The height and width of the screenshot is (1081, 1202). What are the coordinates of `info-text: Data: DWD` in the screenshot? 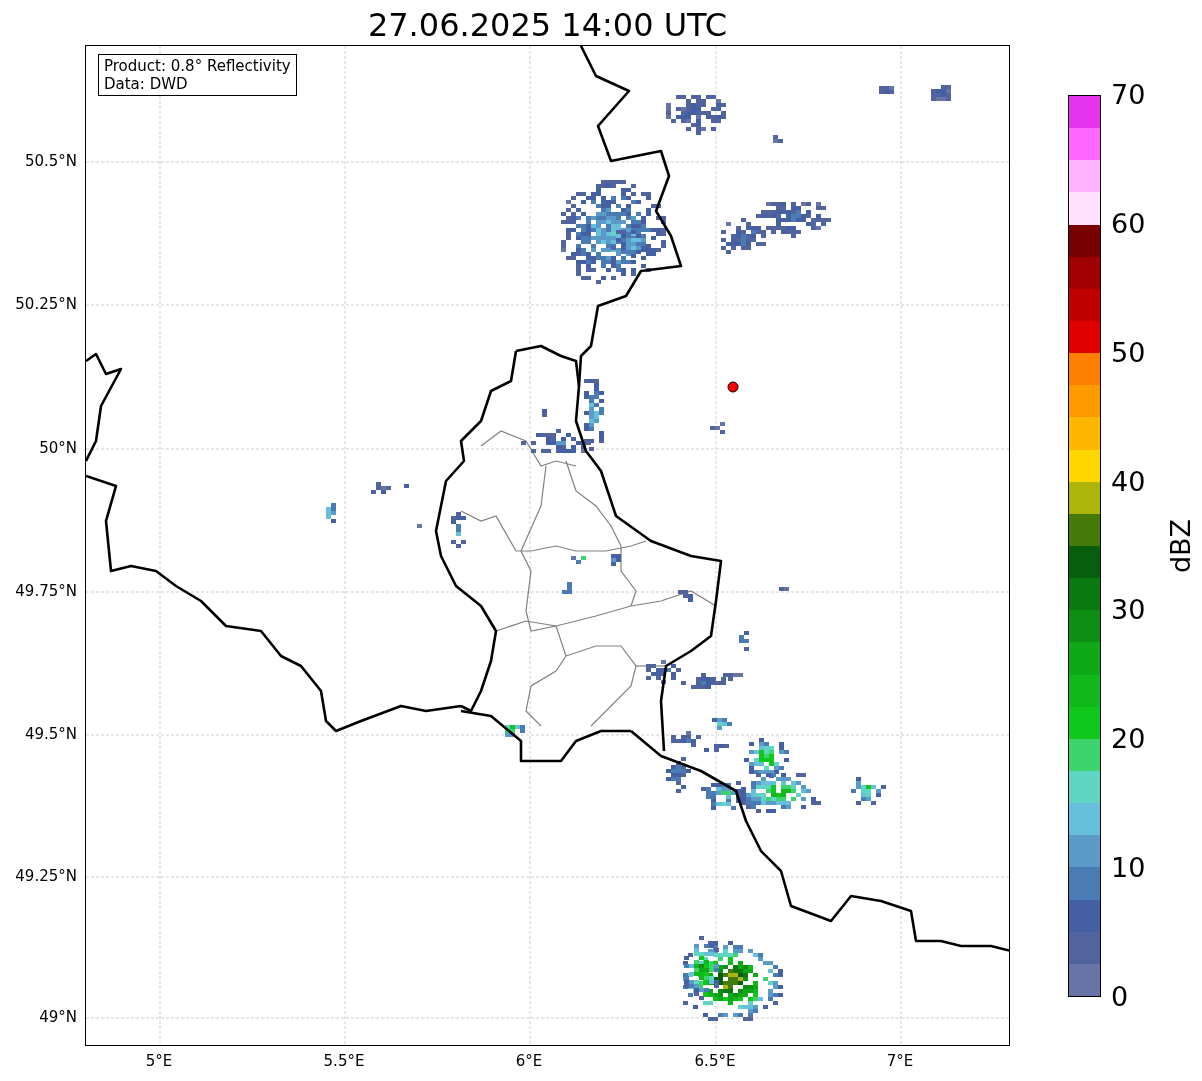 It's located at (146, 84).